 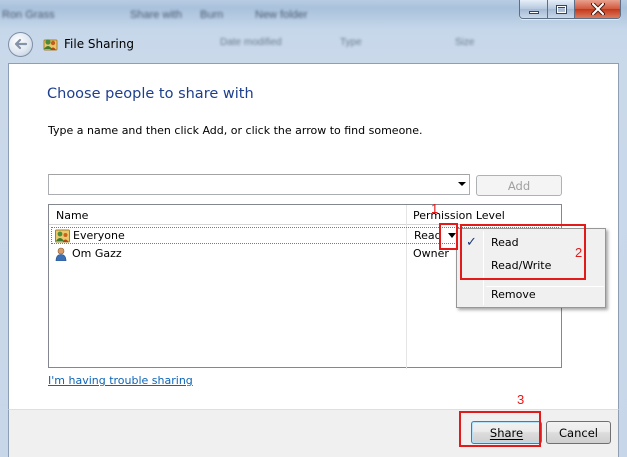 I want to click on user-icon, so click(x=61, y=254).